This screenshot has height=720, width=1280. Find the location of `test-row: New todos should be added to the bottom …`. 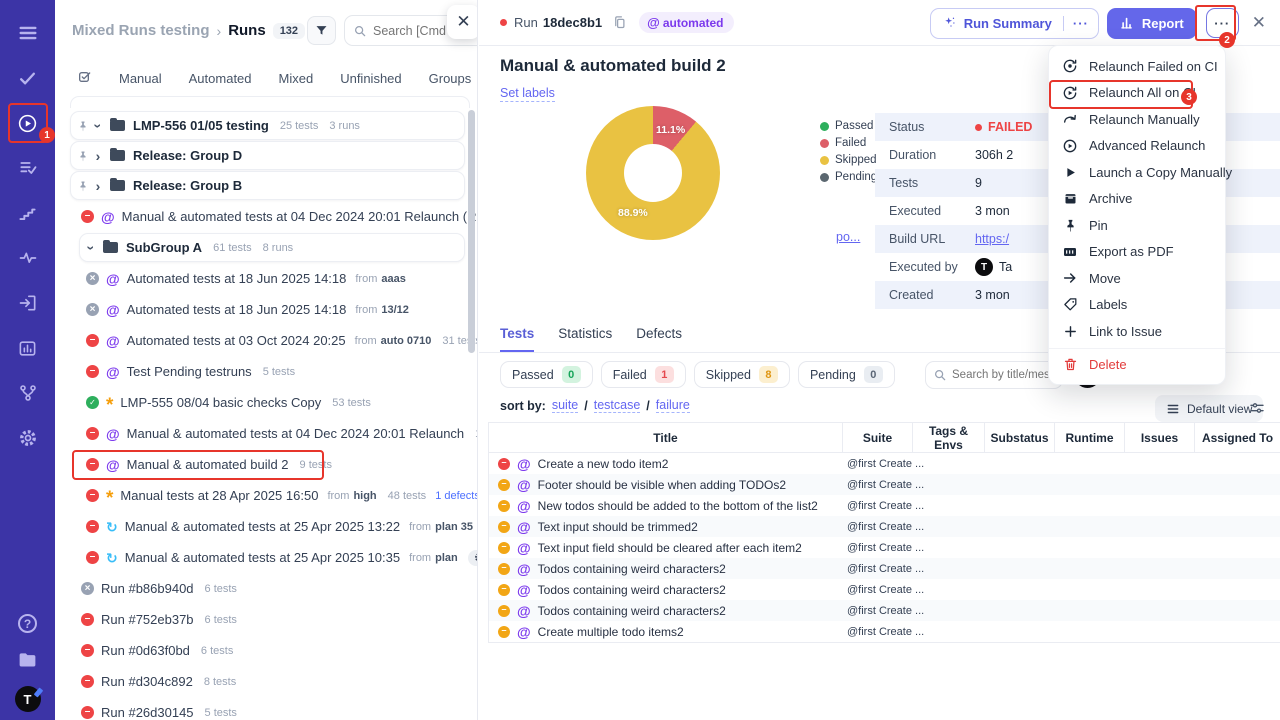

test-row: New todos should be added to the bottom … is located at coordinates (884, 505).